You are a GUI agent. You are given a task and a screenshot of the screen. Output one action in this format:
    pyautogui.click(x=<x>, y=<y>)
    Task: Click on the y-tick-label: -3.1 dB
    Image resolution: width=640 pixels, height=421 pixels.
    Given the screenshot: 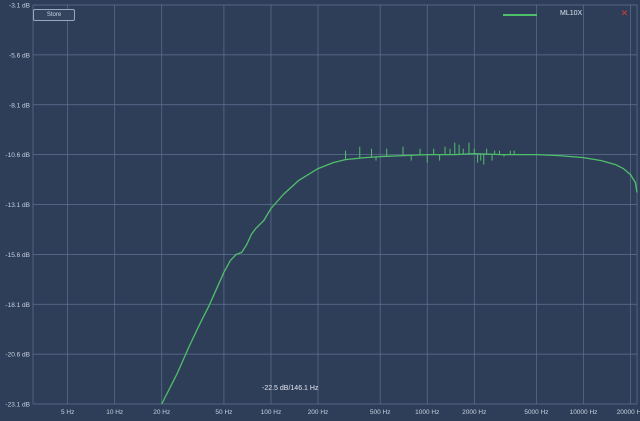 What is the action you would take?
    pyautogui.click(x=19, y=6)
    